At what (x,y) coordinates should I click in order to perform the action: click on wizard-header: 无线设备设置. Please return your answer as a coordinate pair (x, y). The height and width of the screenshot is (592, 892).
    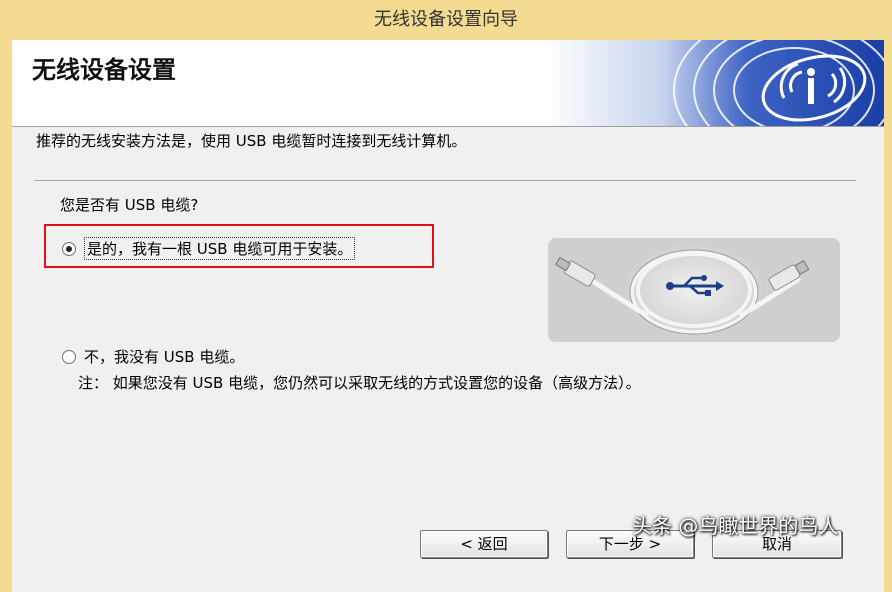
    Looking at the image, I should click on (448, 83).